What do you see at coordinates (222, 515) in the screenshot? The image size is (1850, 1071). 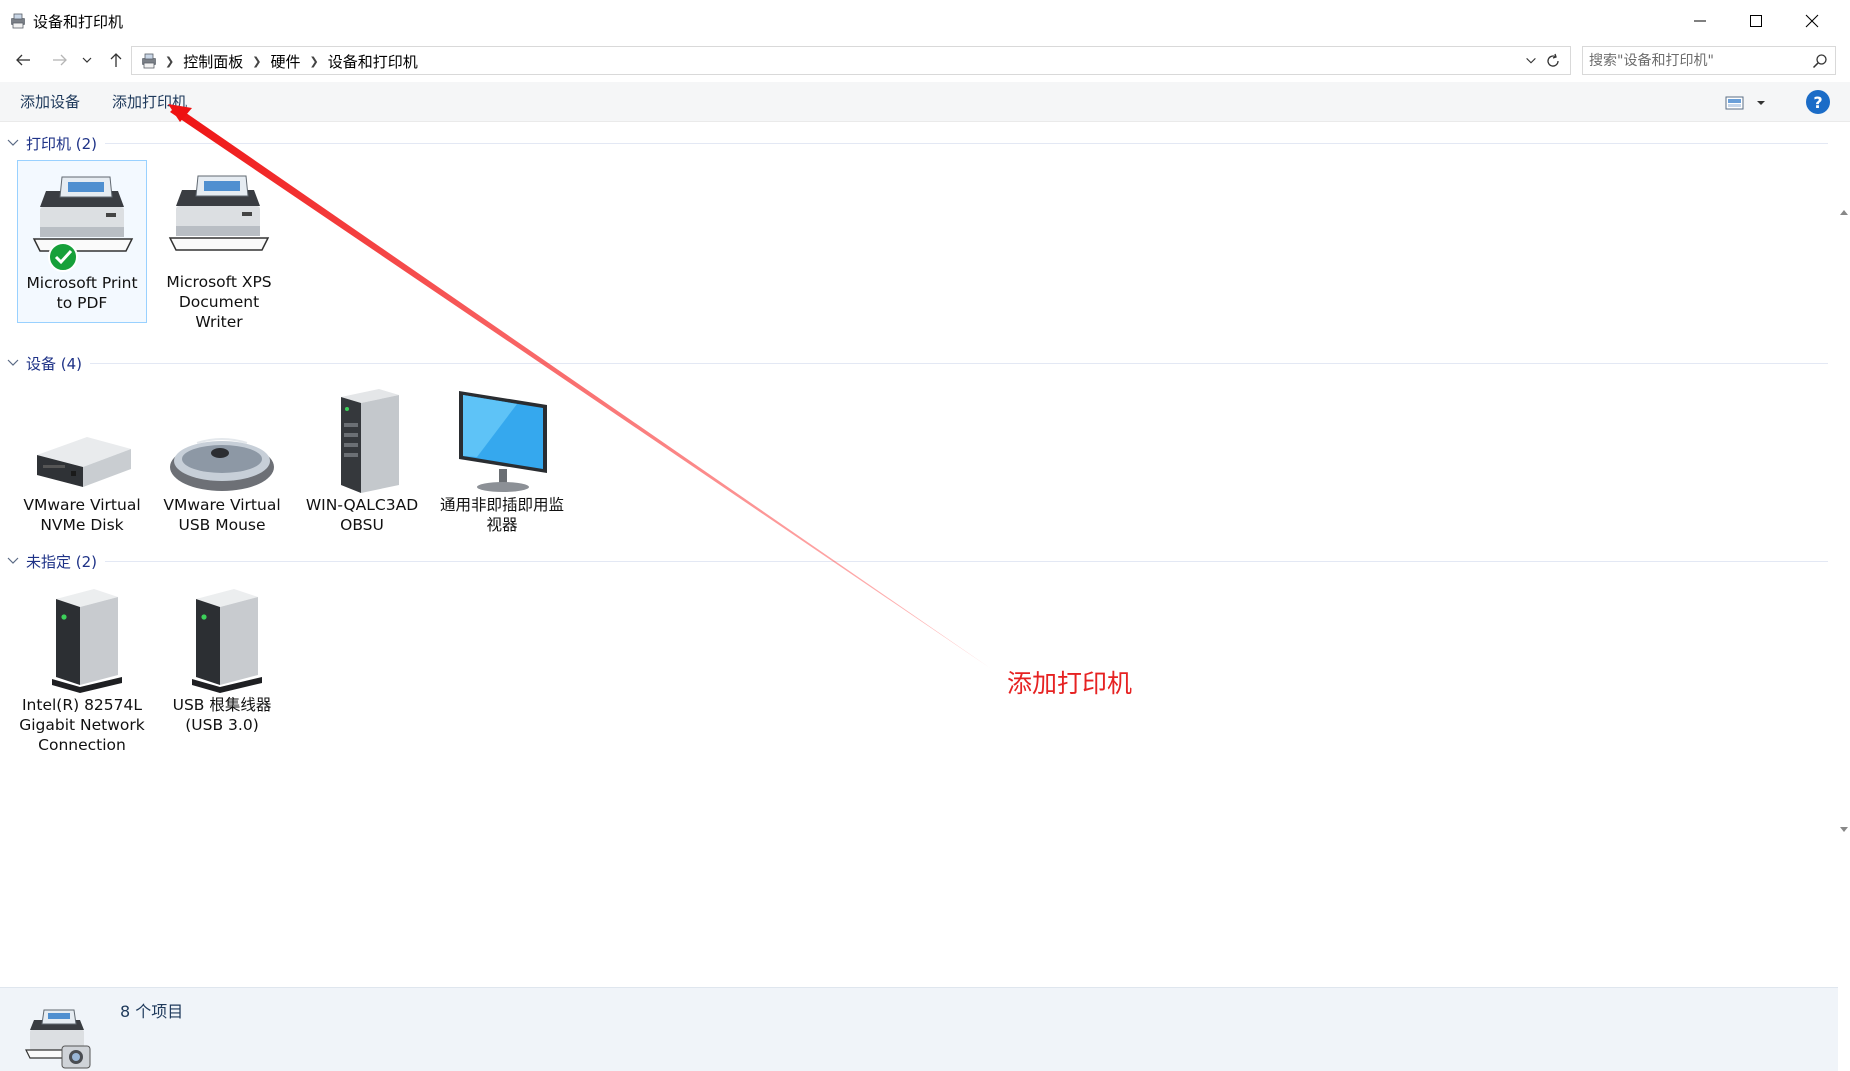 I see `device-label: VMware Virtual USB Mouse` at bounding box center [222, 515].